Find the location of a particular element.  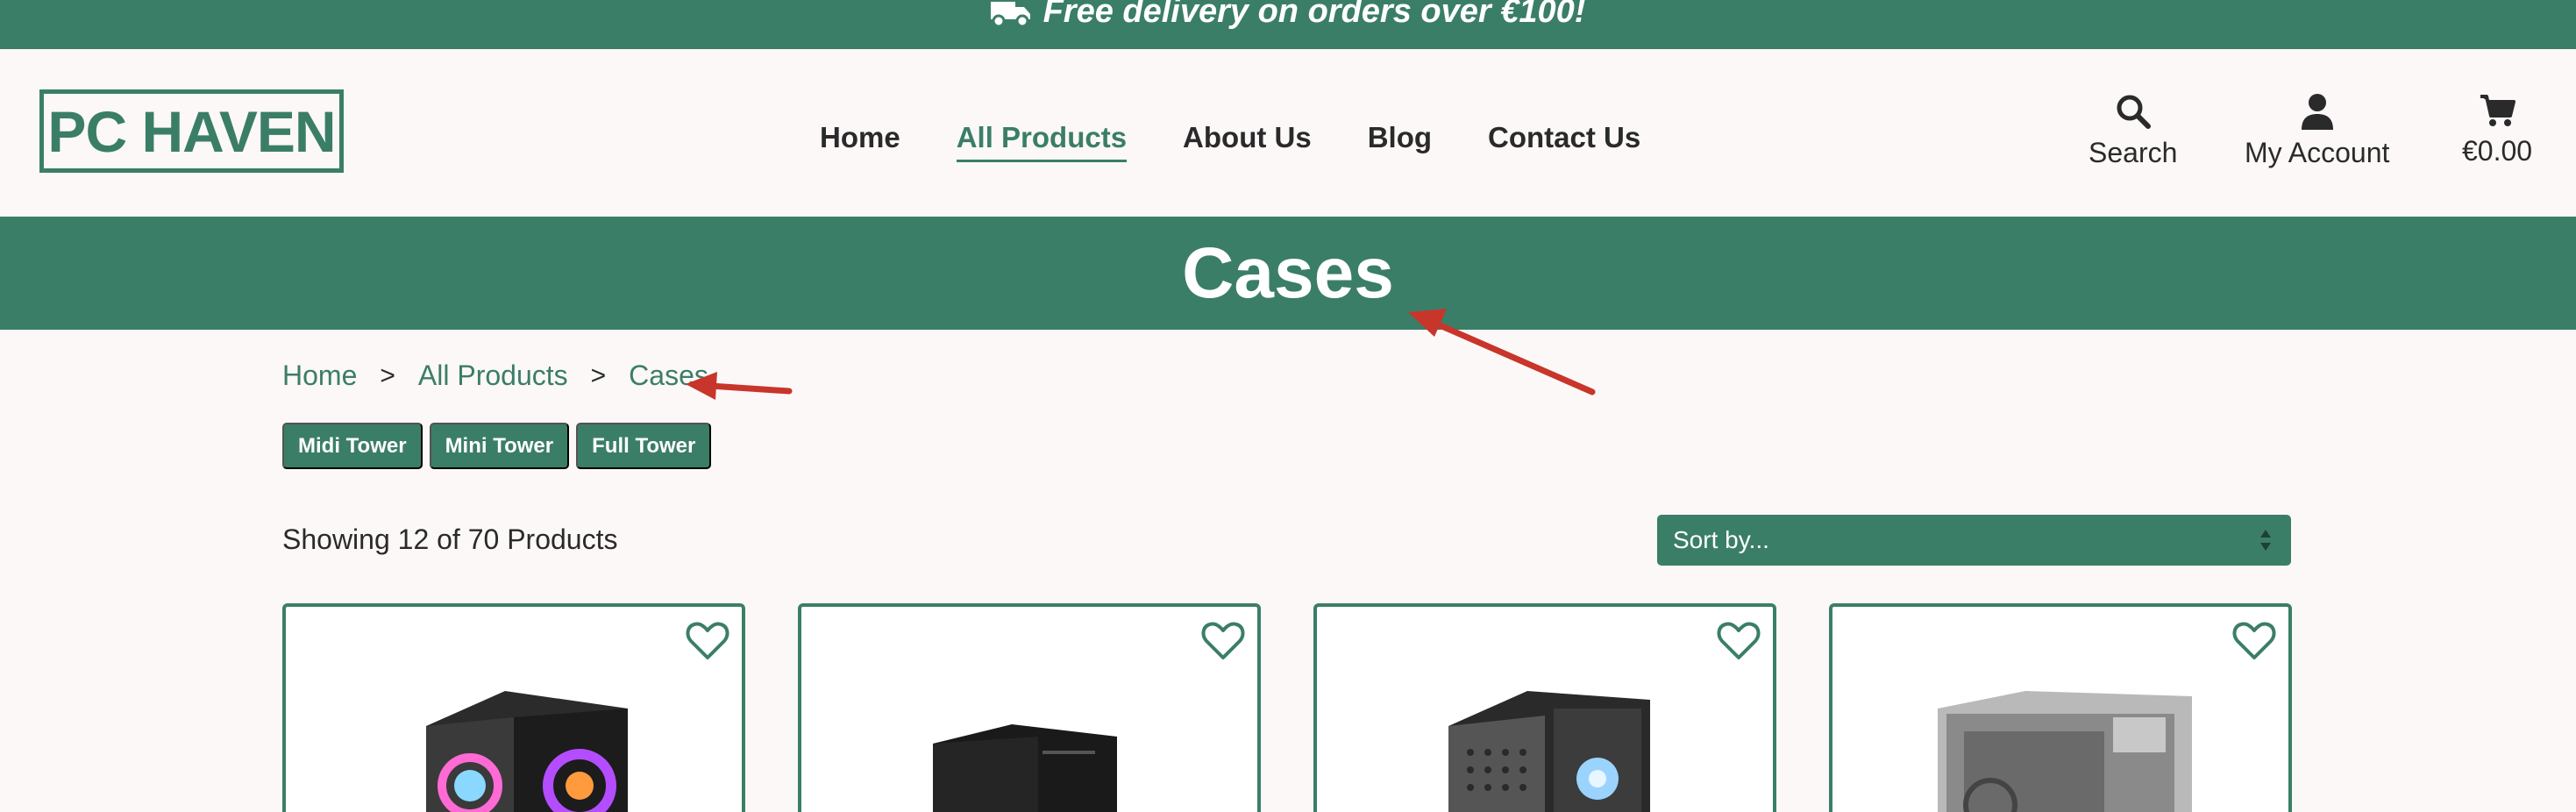

breadcrumb-all-products: All Products is located at coordinates (493, 376).